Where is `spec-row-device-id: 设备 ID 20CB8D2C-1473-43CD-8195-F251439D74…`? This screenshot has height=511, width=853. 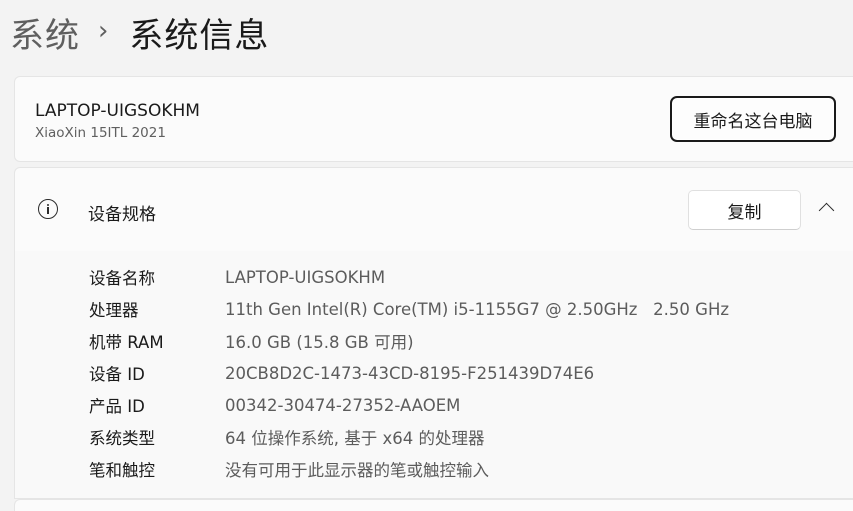 spec-row-device-id: 设备 ID 20CB8D2C-1473-43CD-8195-F251439D74… is located at coordinates (341, 373).